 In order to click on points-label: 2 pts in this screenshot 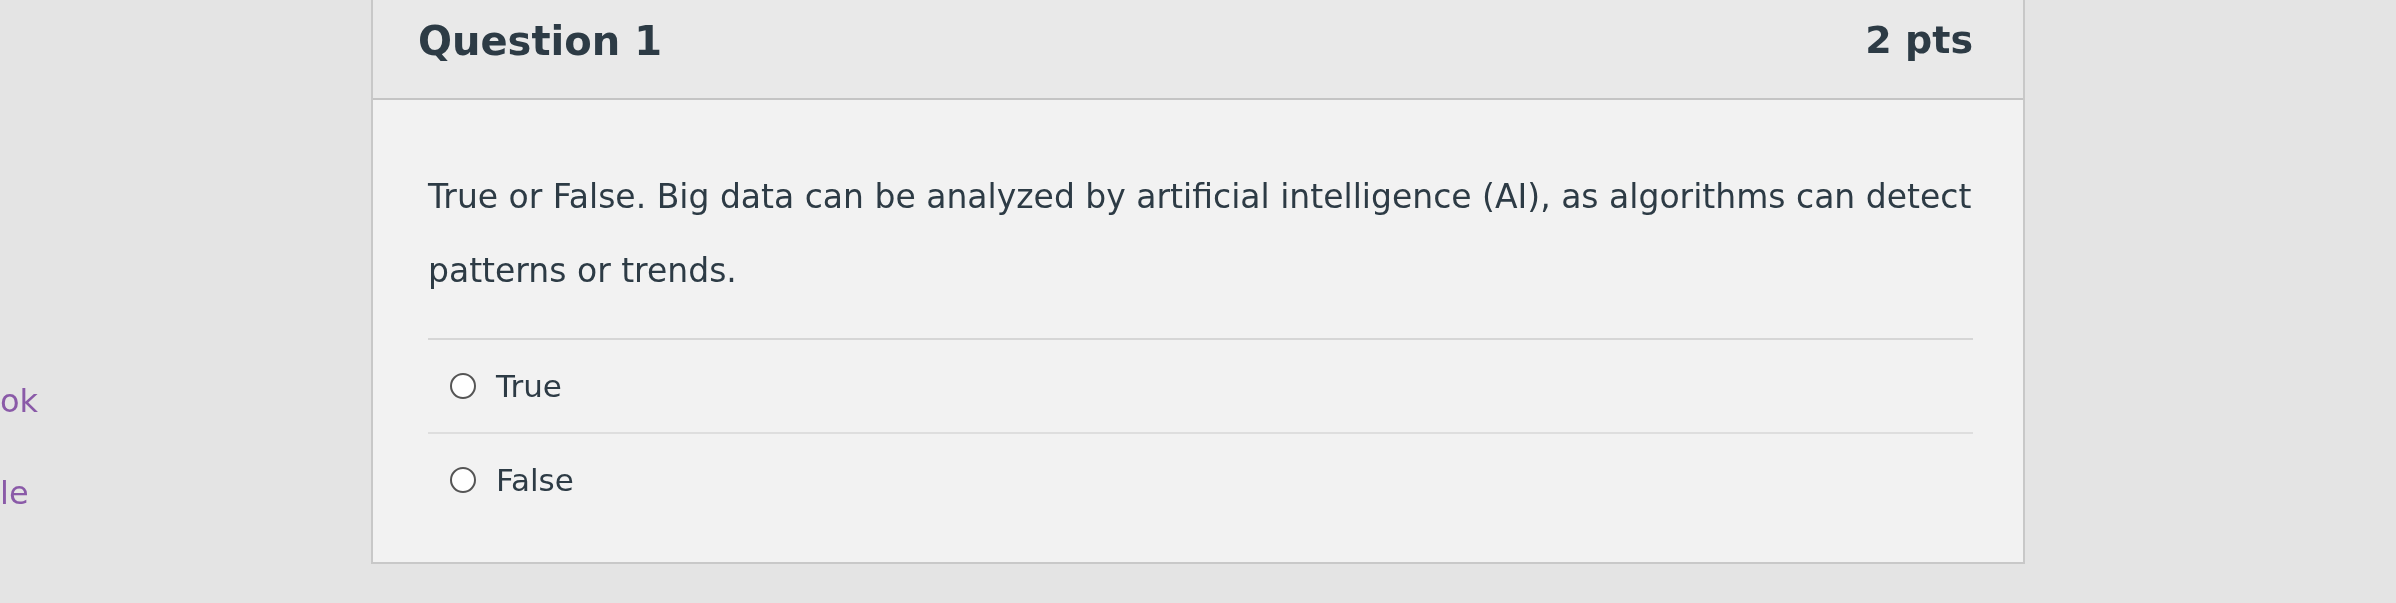, I will do `click(1919, 40)`.